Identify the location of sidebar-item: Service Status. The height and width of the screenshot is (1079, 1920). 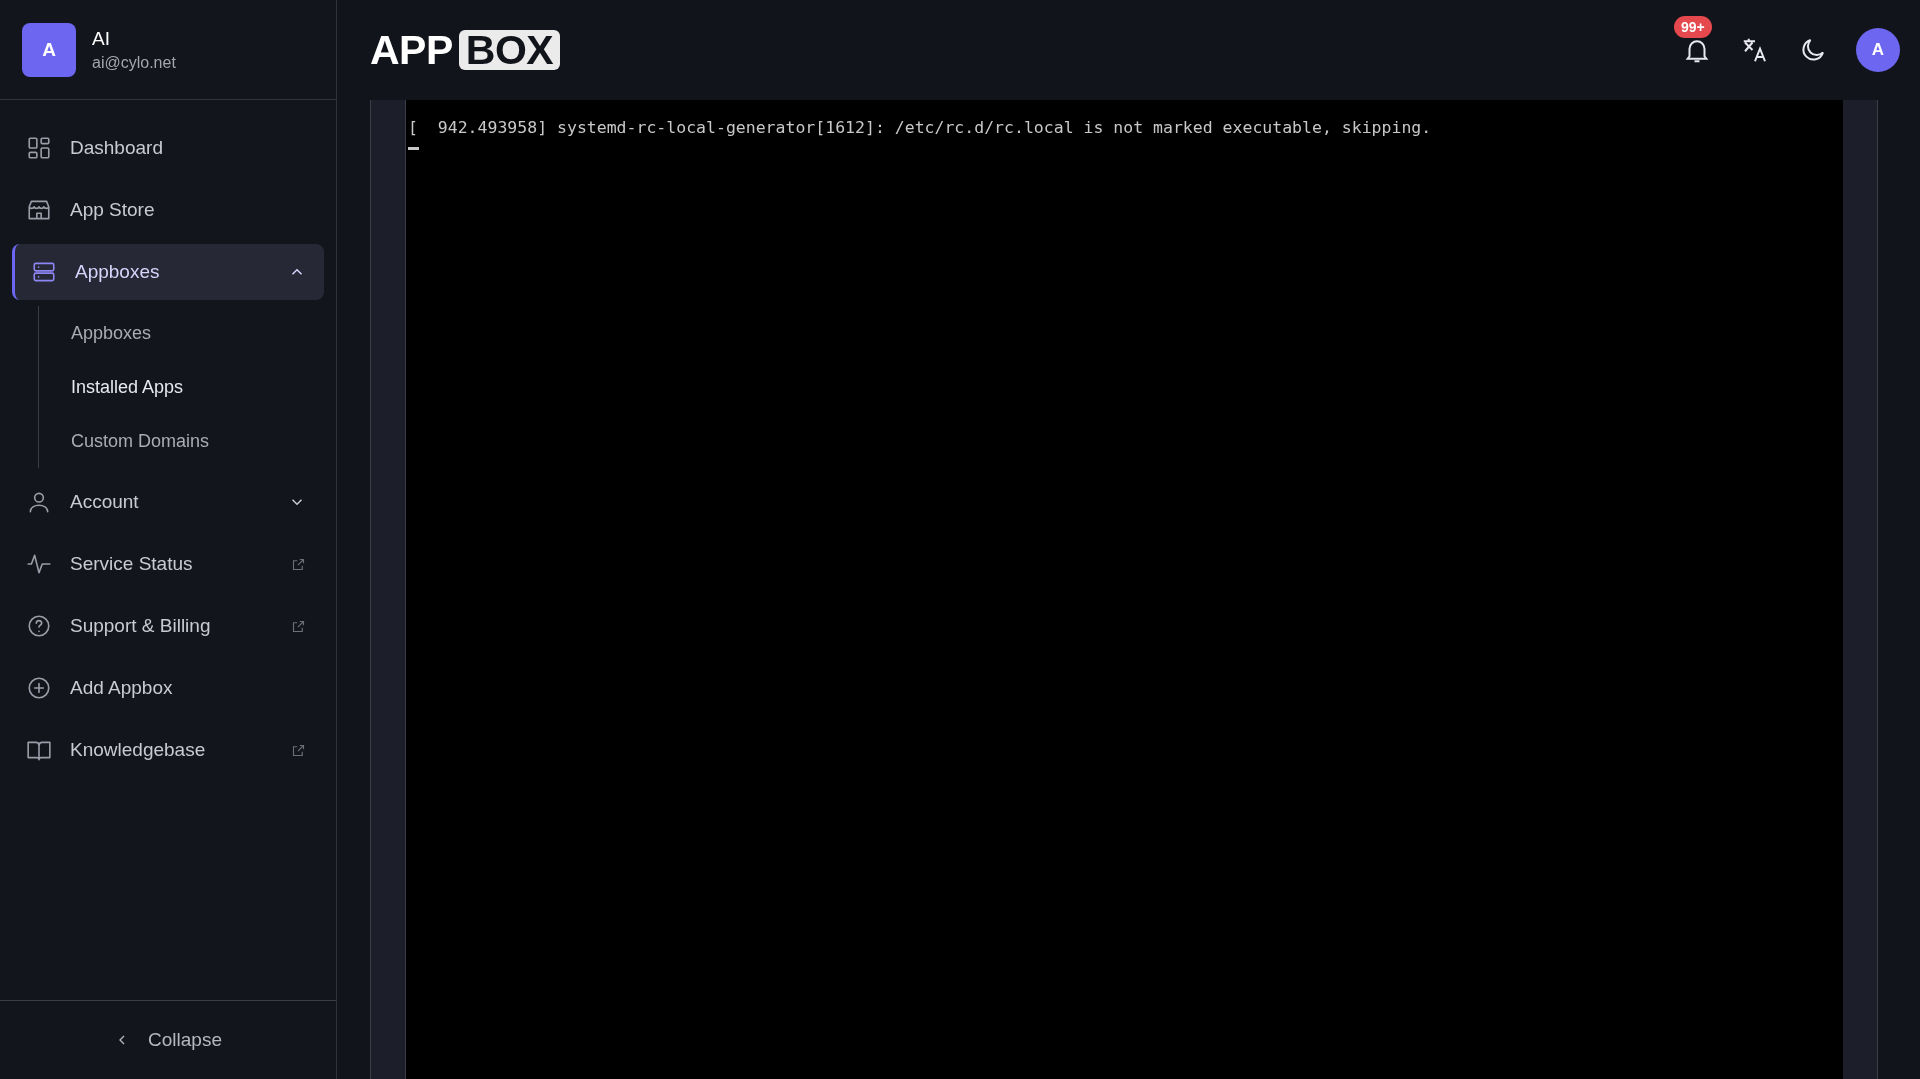
(168, 564).